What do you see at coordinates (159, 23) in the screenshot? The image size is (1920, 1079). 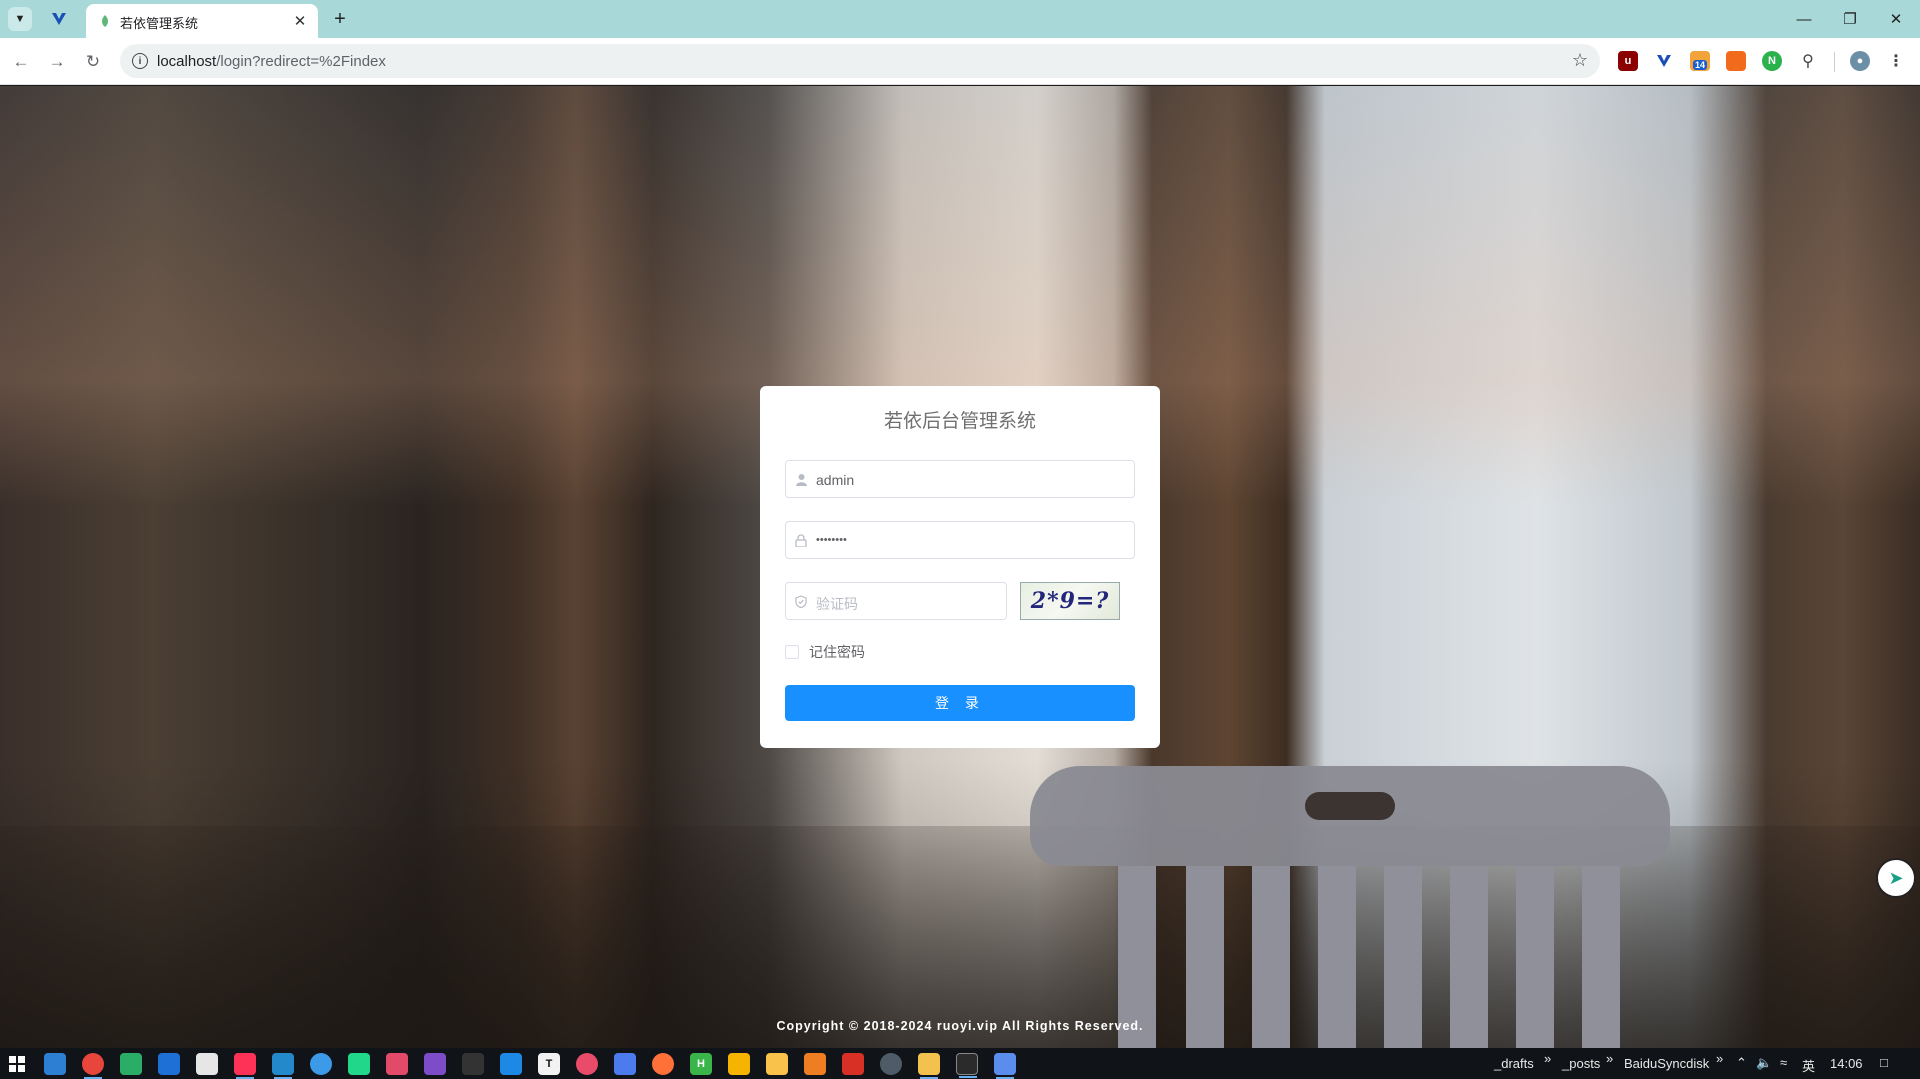 I see `tab-title: 若依管理系统` at bounding box center [159, 23].